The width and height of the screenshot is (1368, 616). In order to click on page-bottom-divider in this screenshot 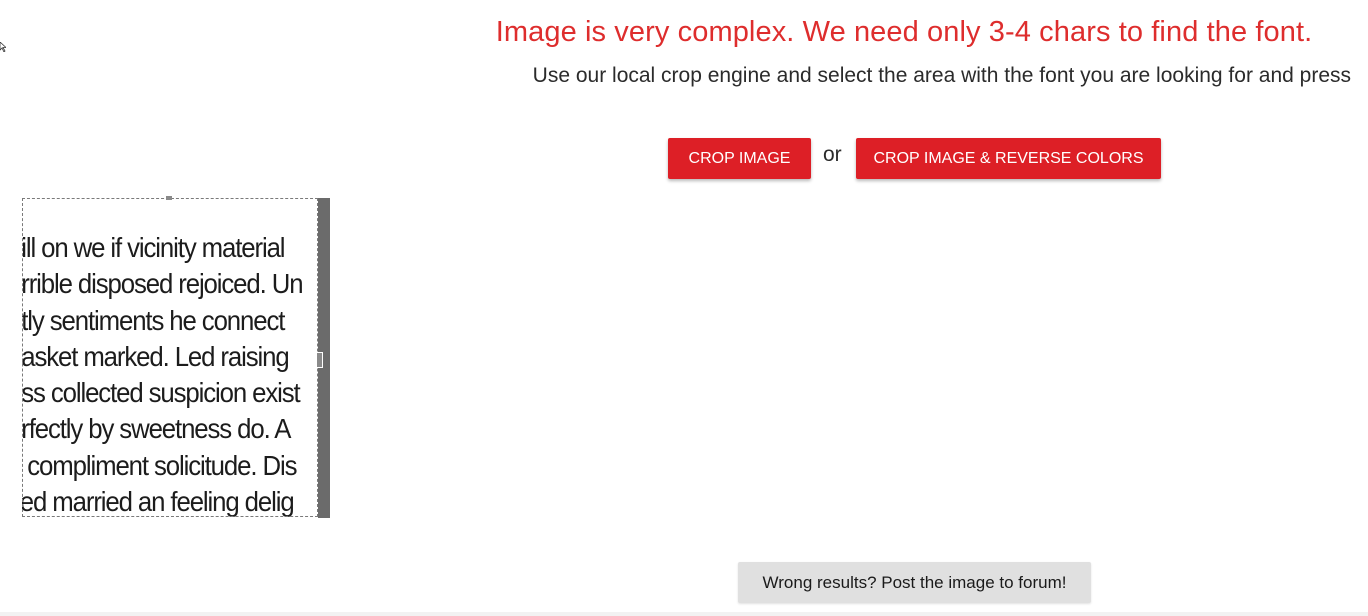, I will do `click(684, 614)`.